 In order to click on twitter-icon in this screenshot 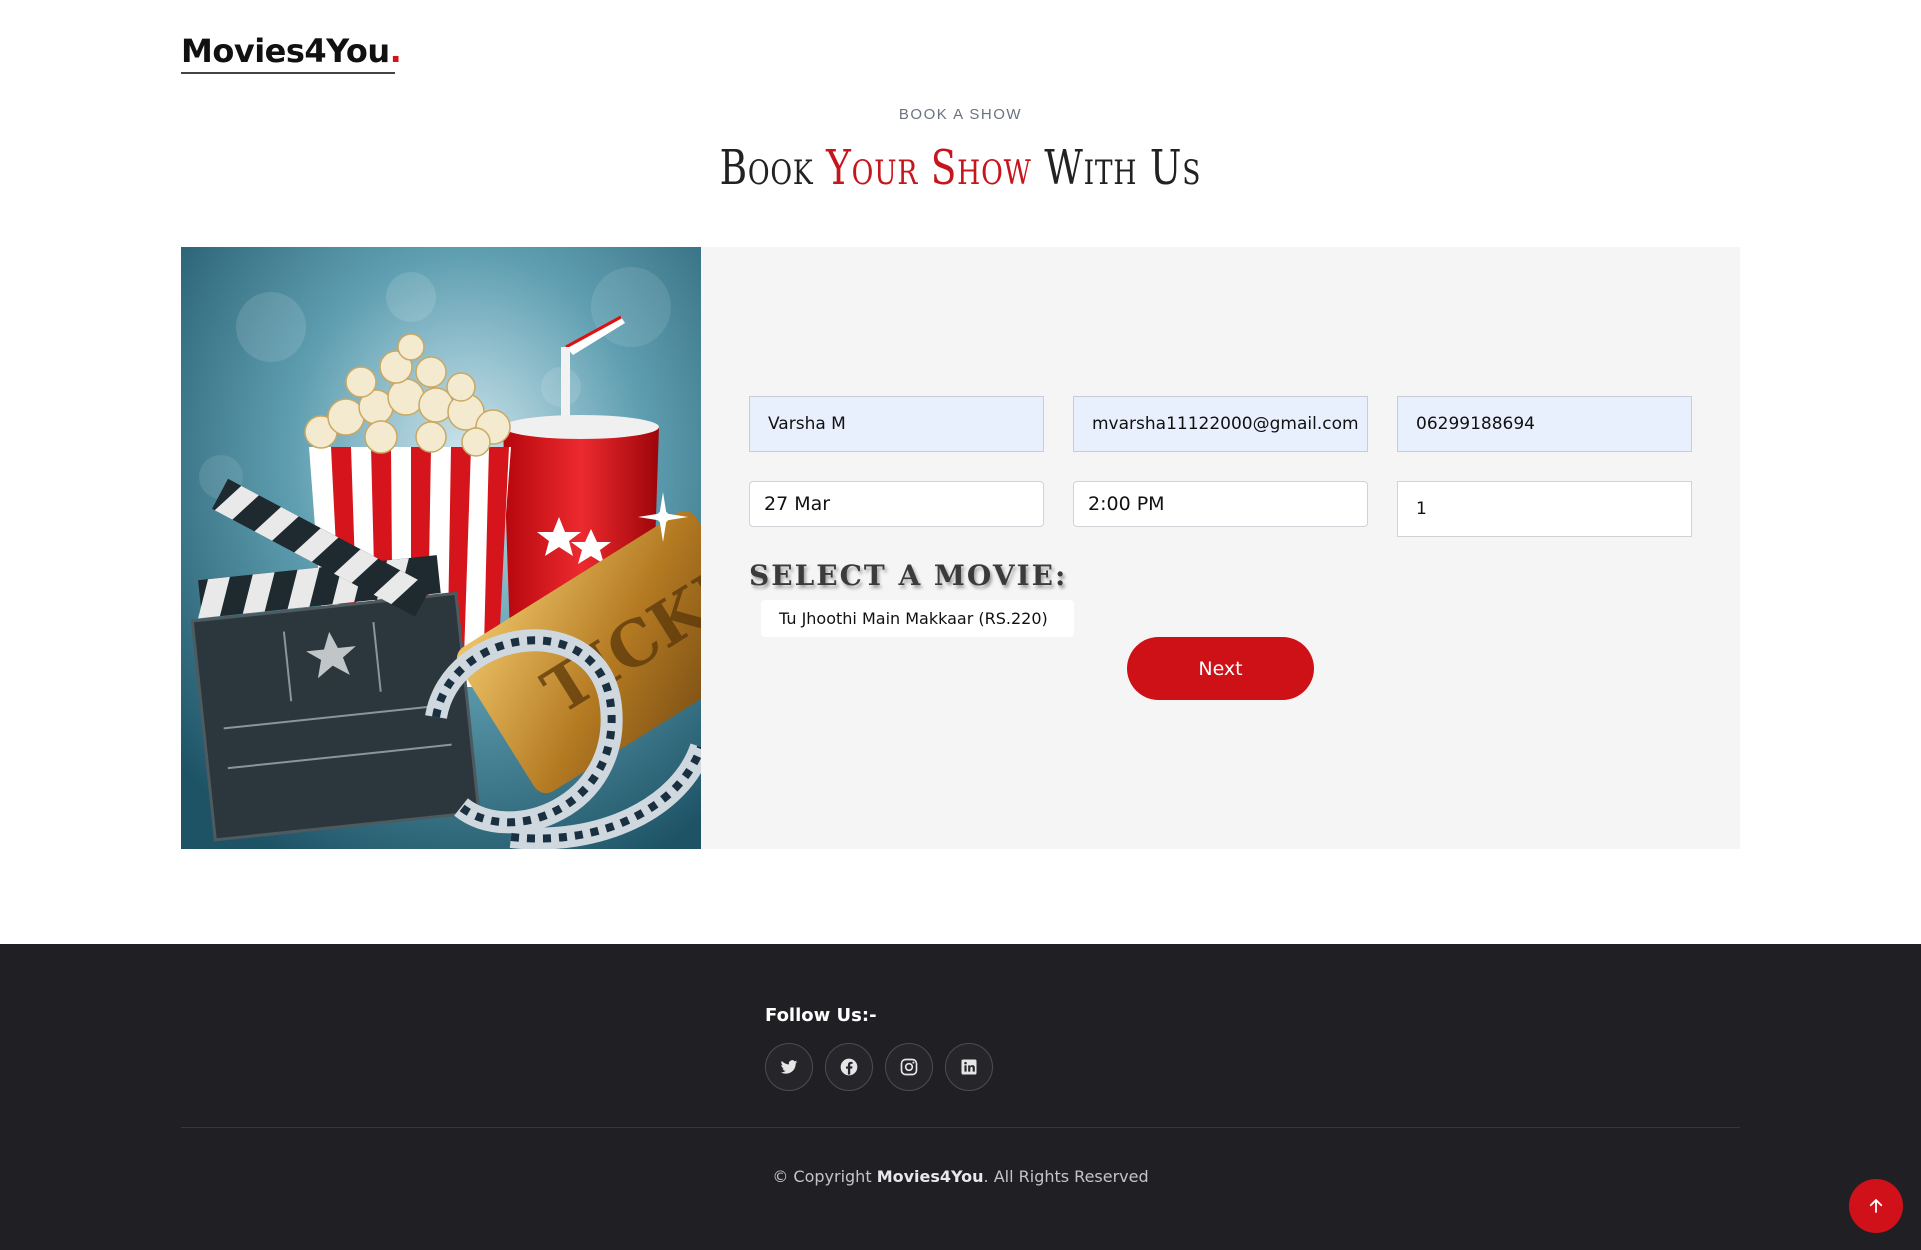, I will do `click(789, 1067)`.